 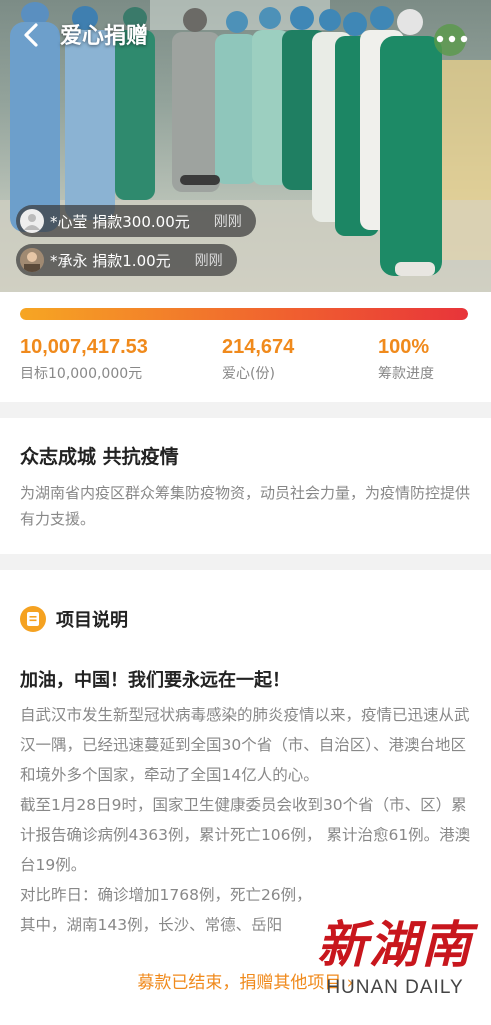 I want to click on progress-bar, so click(x=244, y=314).